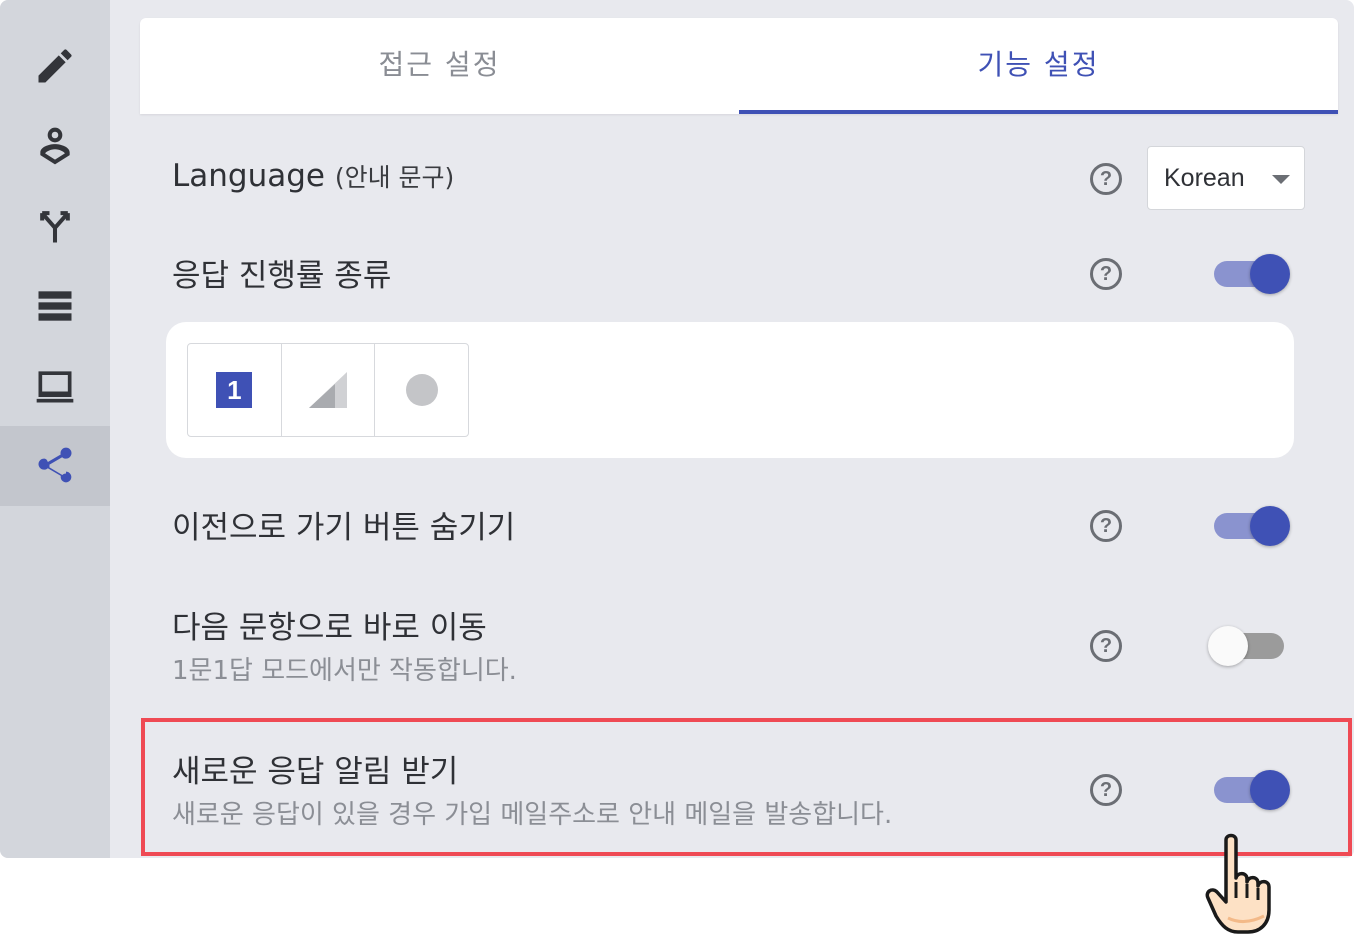 The height and width of the screenshot is (936, 1354). Describe the element at coordinates (737, 275) in the screenshot. I see `progress-type-row: 응답 진행률 종류` at that location.